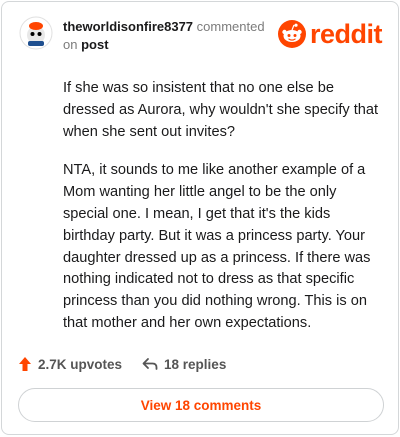  I want to click on reddit-logo: reddit, so click(330, 34).